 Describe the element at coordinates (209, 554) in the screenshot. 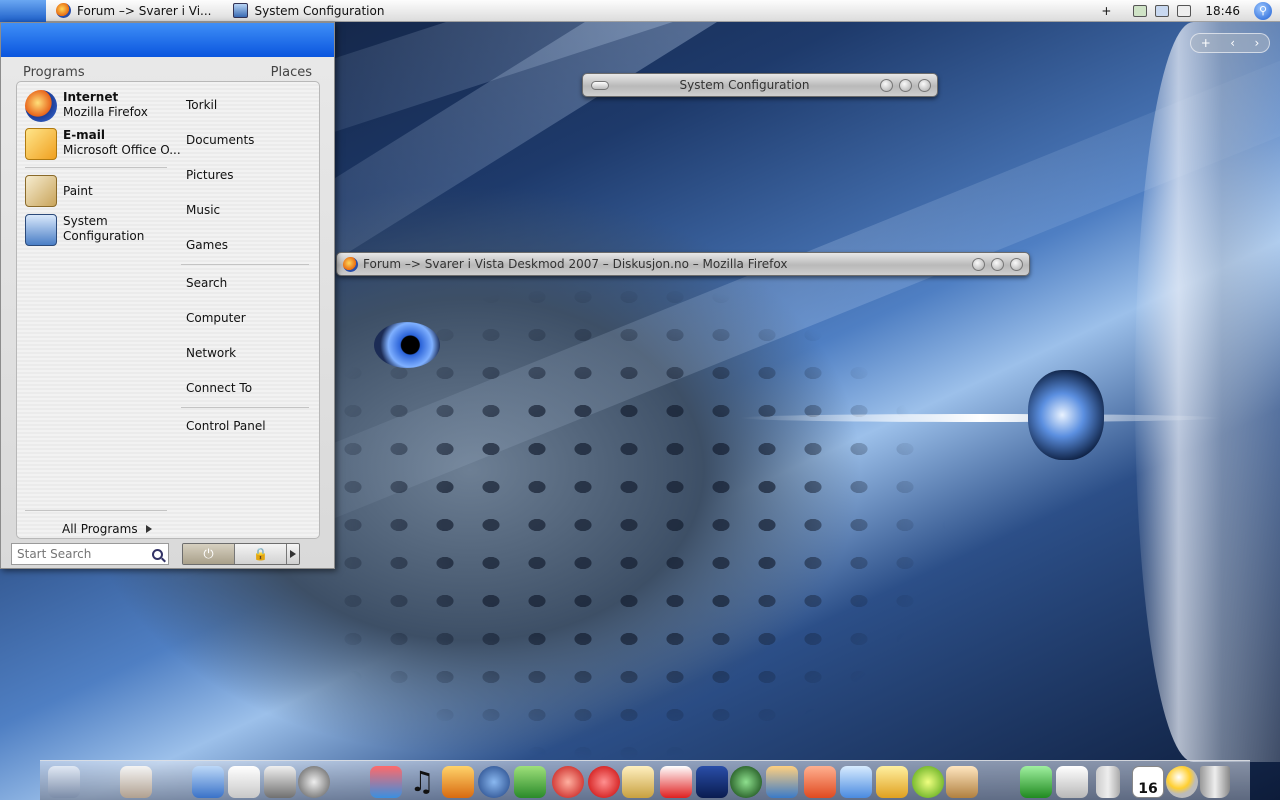

I see `power-button: ⏻` at that location.